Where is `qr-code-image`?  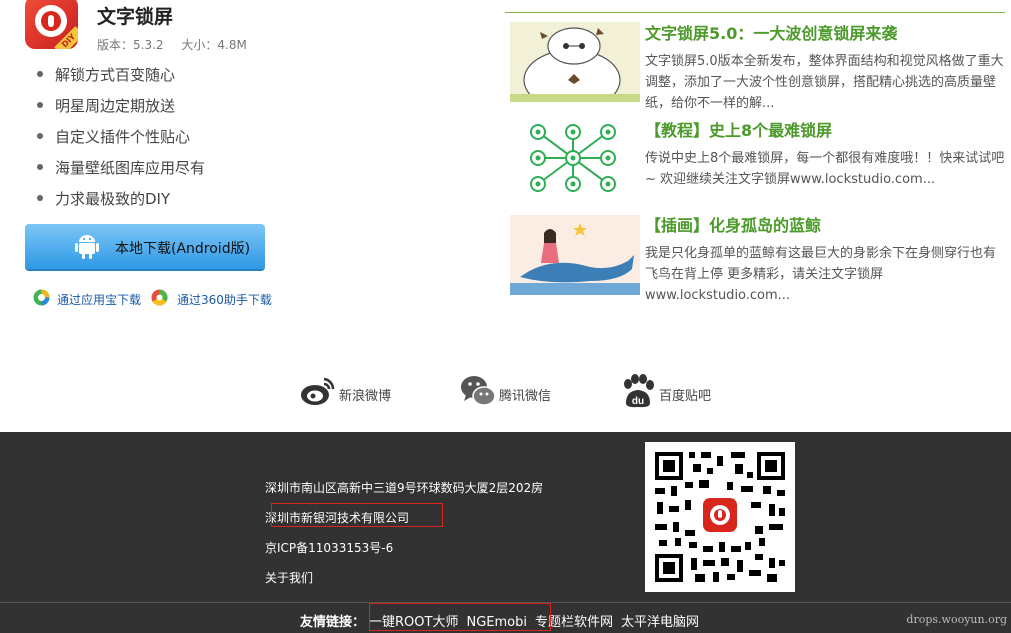 qr-code-image is located at coordinates (720, 517).